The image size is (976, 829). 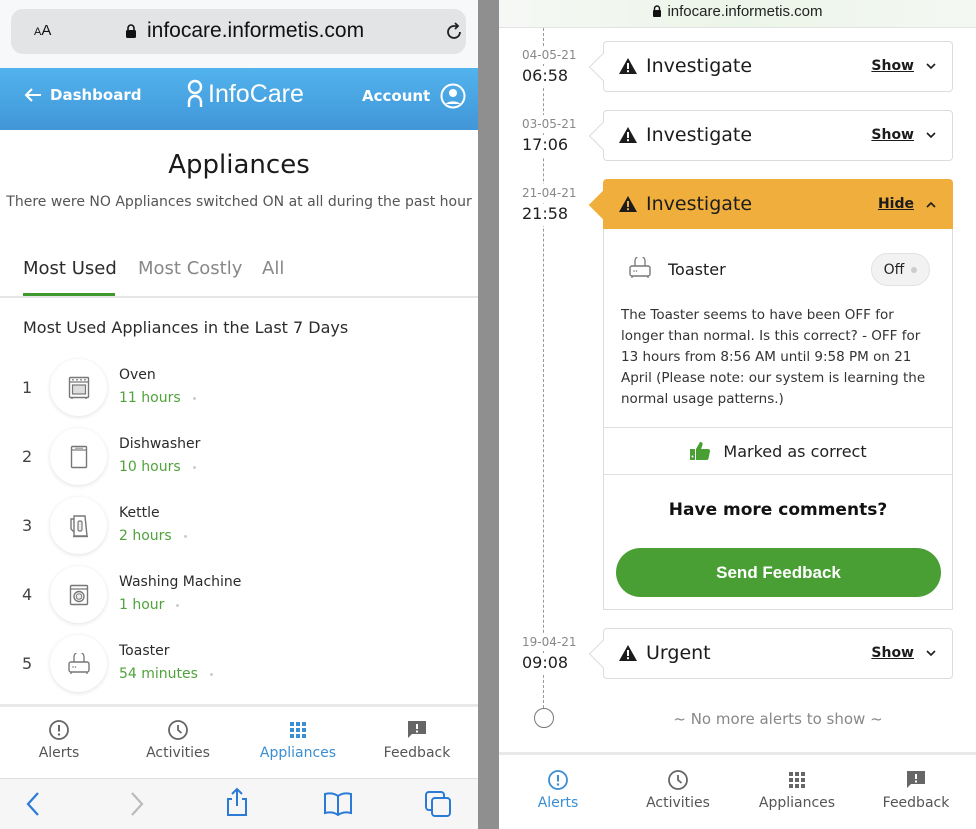 I want to click on url-display: infocare.informetis.com, so click(x=737, y=11).